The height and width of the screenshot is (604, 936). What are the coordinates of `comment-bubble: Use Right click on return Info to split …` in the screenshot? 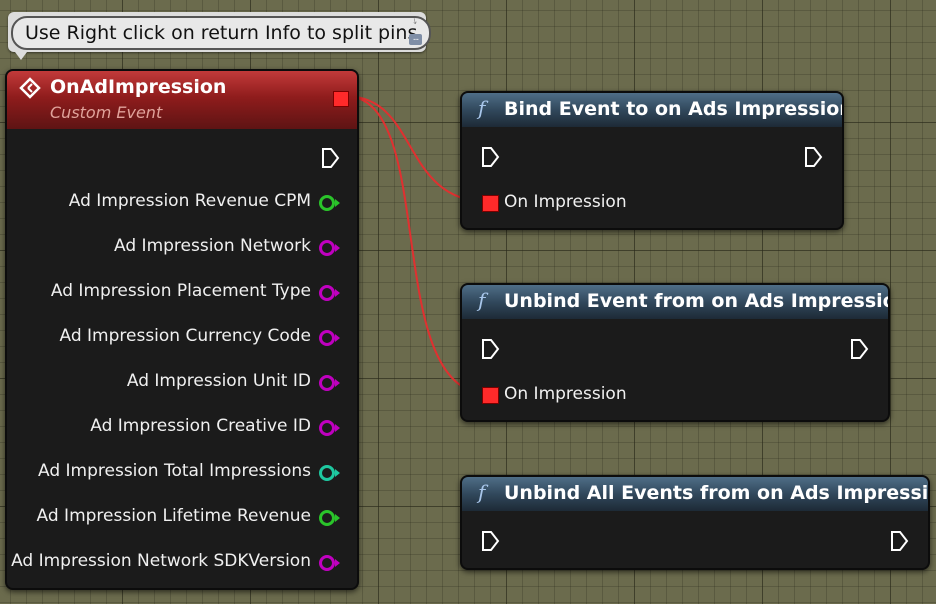 It's located at (220, 32).